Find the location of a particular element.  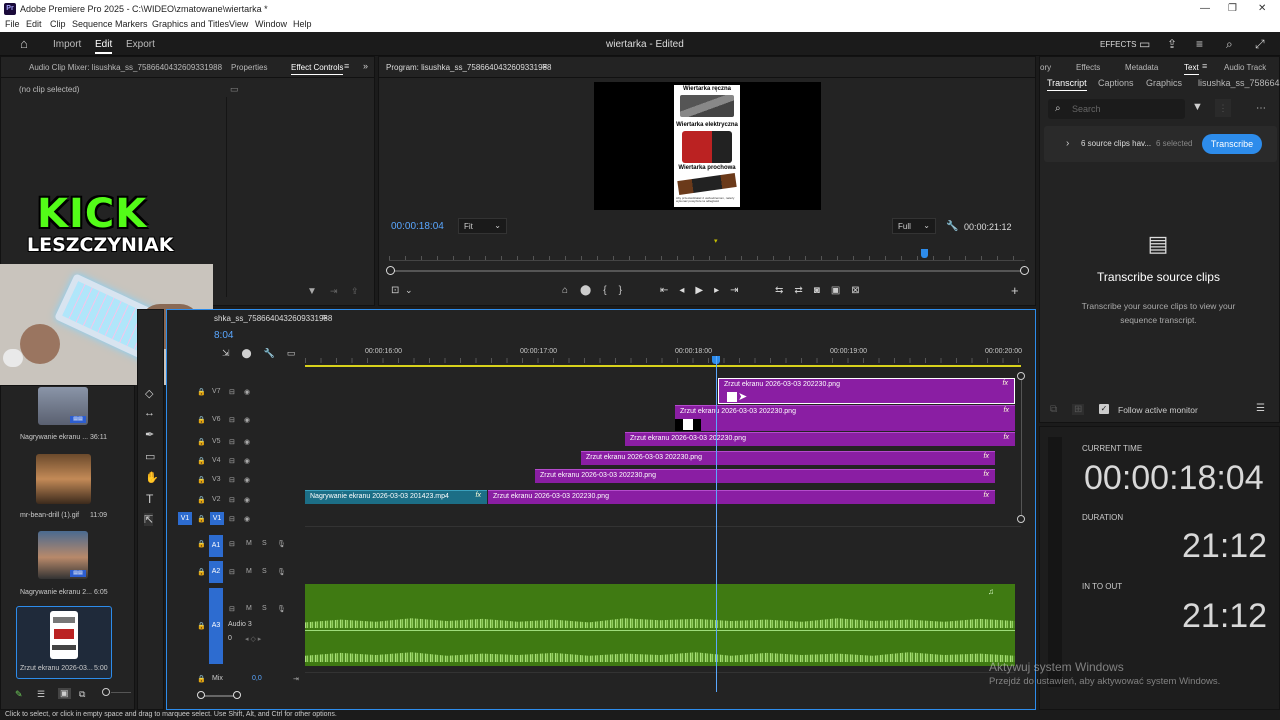

volume-line is located at coordinates (660, 630).